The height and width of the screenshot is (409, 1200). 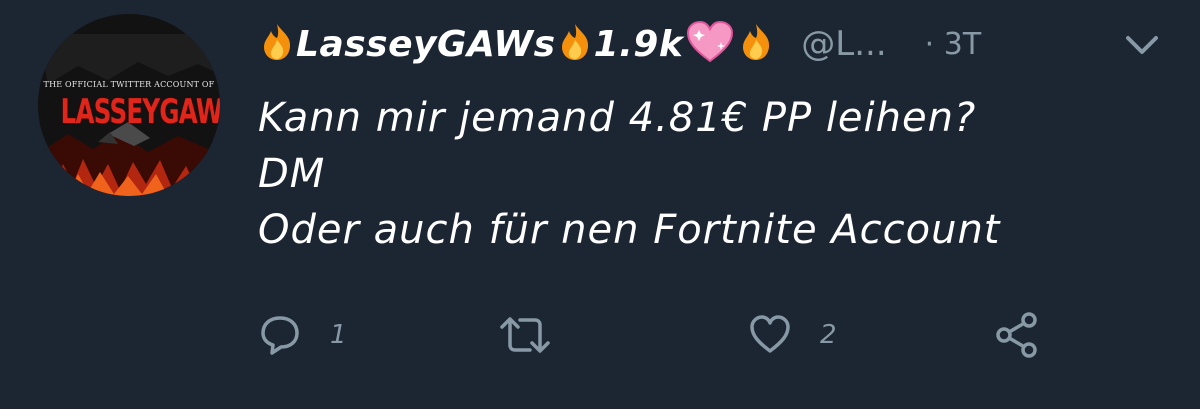 I want to click on tweet-header: LasseyGAWs 1.9k @L... · 3T, so click(x=619, y=44).